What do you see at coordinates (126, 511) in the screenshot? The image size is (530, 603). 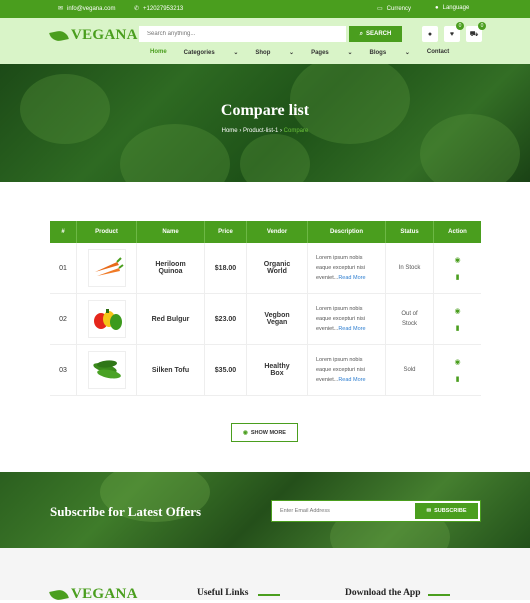 I see `subscribe-title: Subscribe for Latest Offers` at bounding box center [126, 511].